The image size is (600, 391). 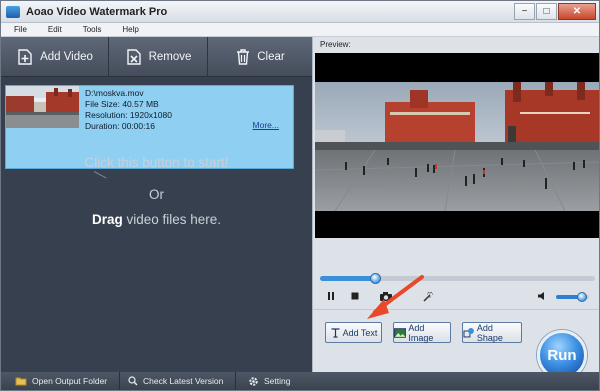 What do you see at coordinates (577, 11) in the screenshot?
I see `close-button: ✕` at bounding box center [577, 11].